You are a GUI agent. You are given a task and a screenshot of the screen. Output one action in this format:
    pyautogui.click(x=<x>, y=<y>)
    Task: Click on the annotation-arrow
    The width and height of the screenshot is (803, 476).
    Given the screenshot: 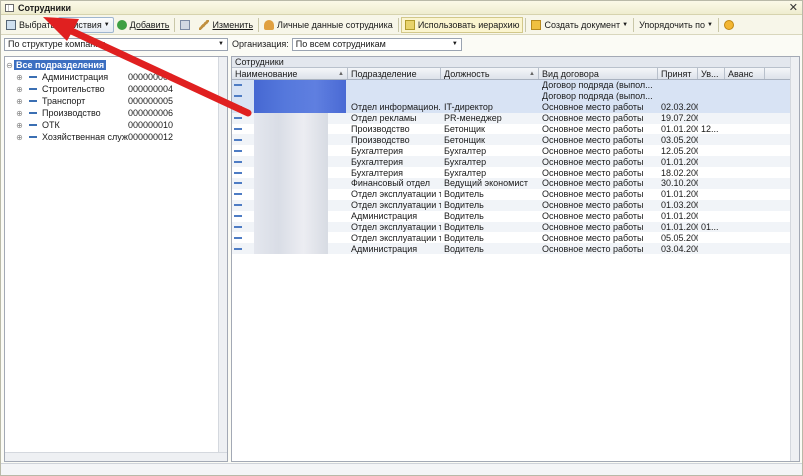 What is the action you would take?
    pyautogui.click(x=147, y=67)
    